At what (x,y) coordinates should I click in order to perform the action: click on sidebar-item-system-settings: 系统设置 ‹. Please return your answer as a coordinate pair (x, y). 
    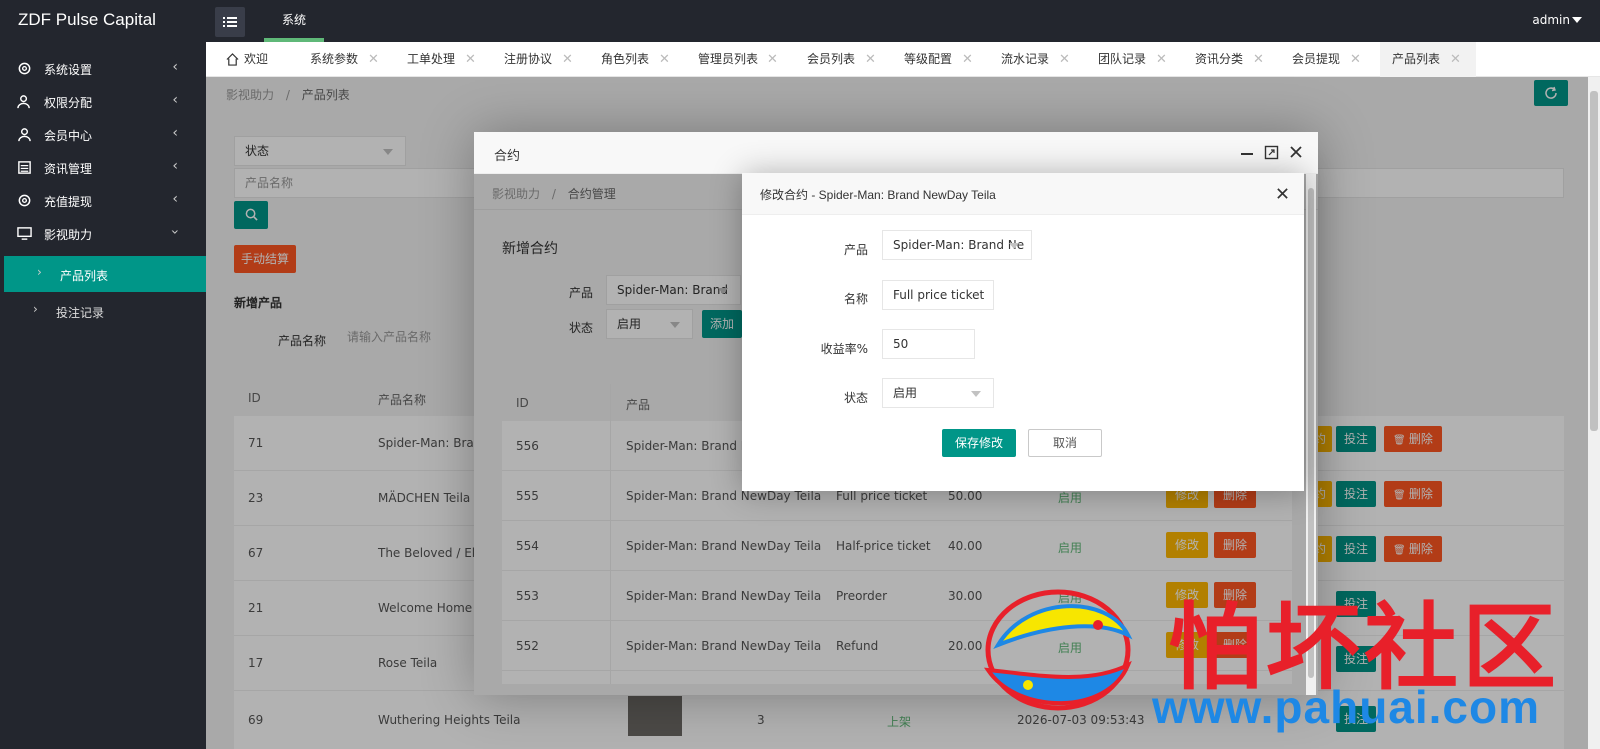
    Looking at the image, I should click on (103, 68).